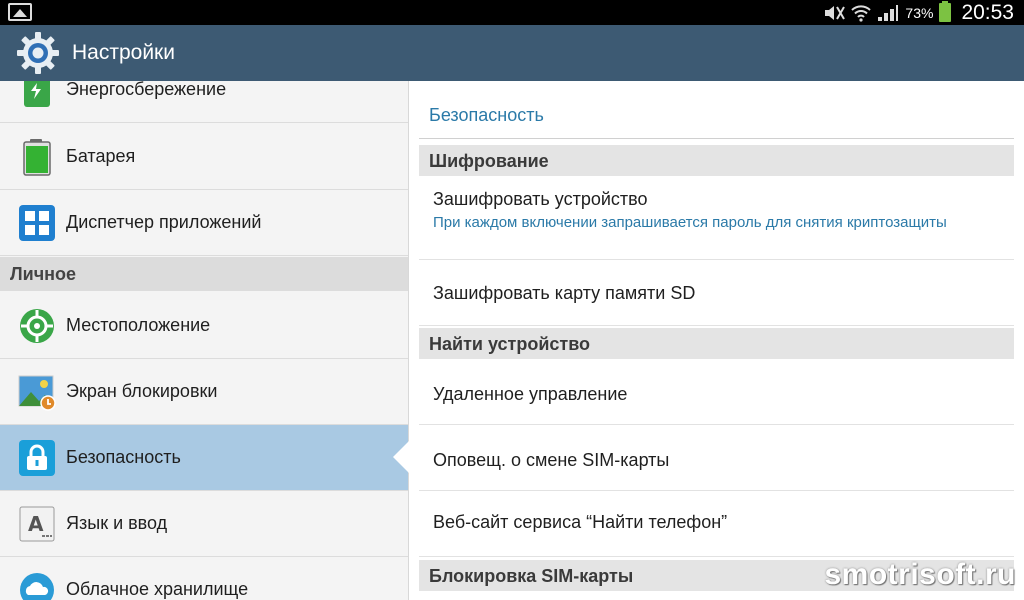 The width and height of the screenshot is (1024, 600). Describe the element at coordinates (716, 458) in the screenshot. I see `sim-change-alert-row: Оповещ. о смене SIM-карты` at that location.